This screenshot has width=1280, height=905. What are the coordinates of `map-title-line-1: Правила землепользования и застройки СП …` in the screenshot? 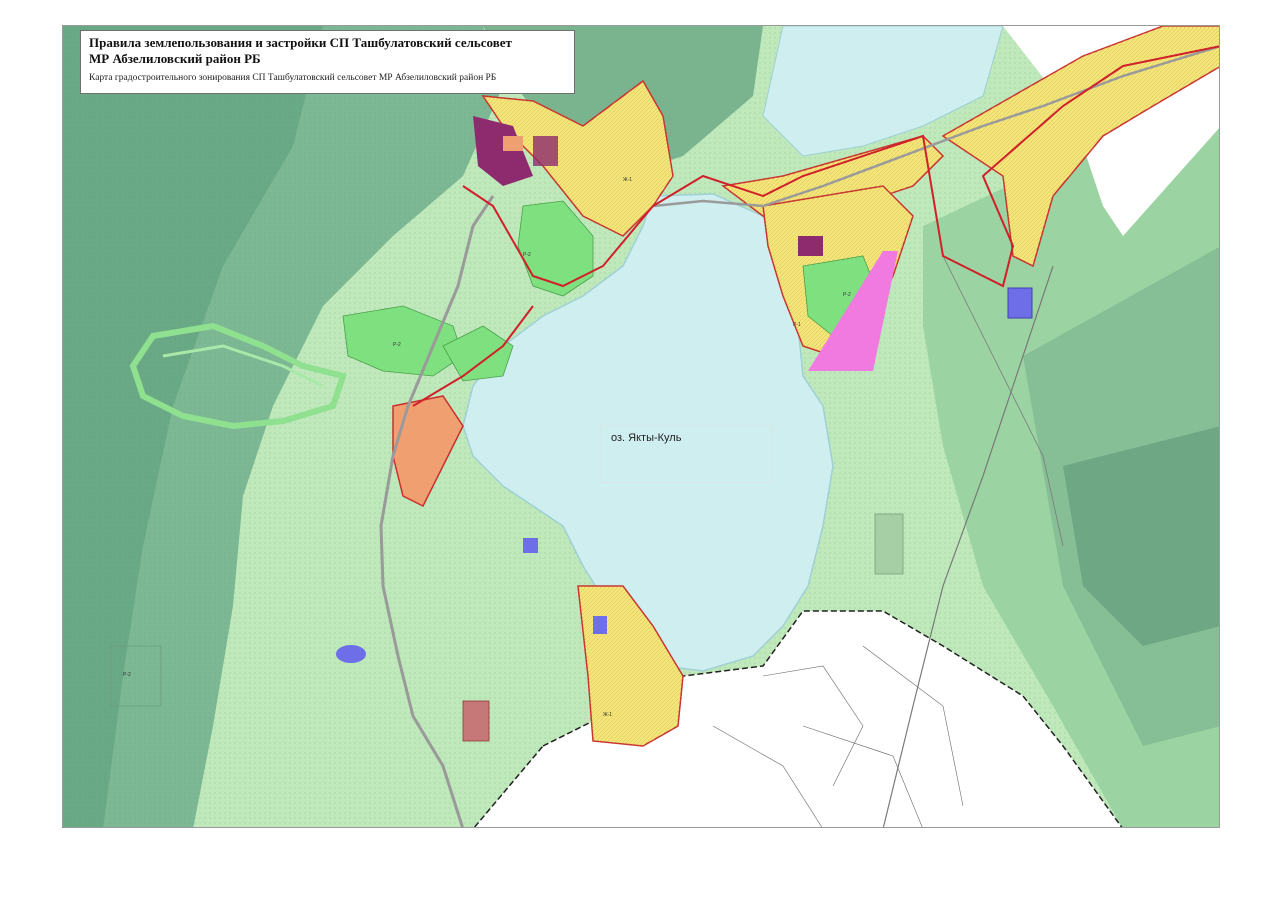 It's located at (300, 42).